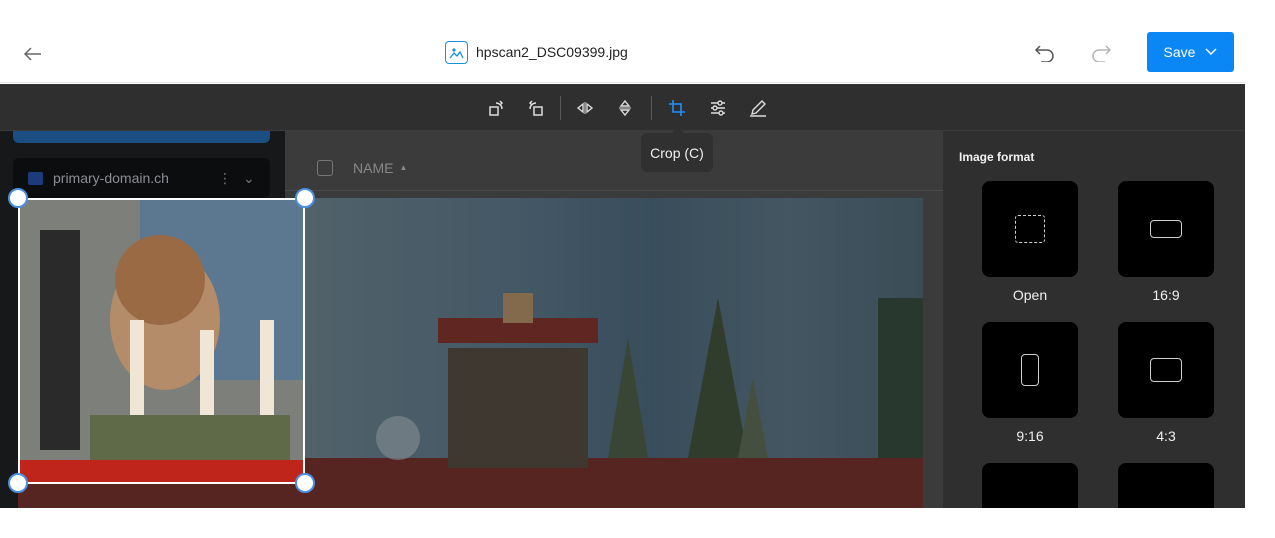  I want to click on crop-icon, so click(677, 108).